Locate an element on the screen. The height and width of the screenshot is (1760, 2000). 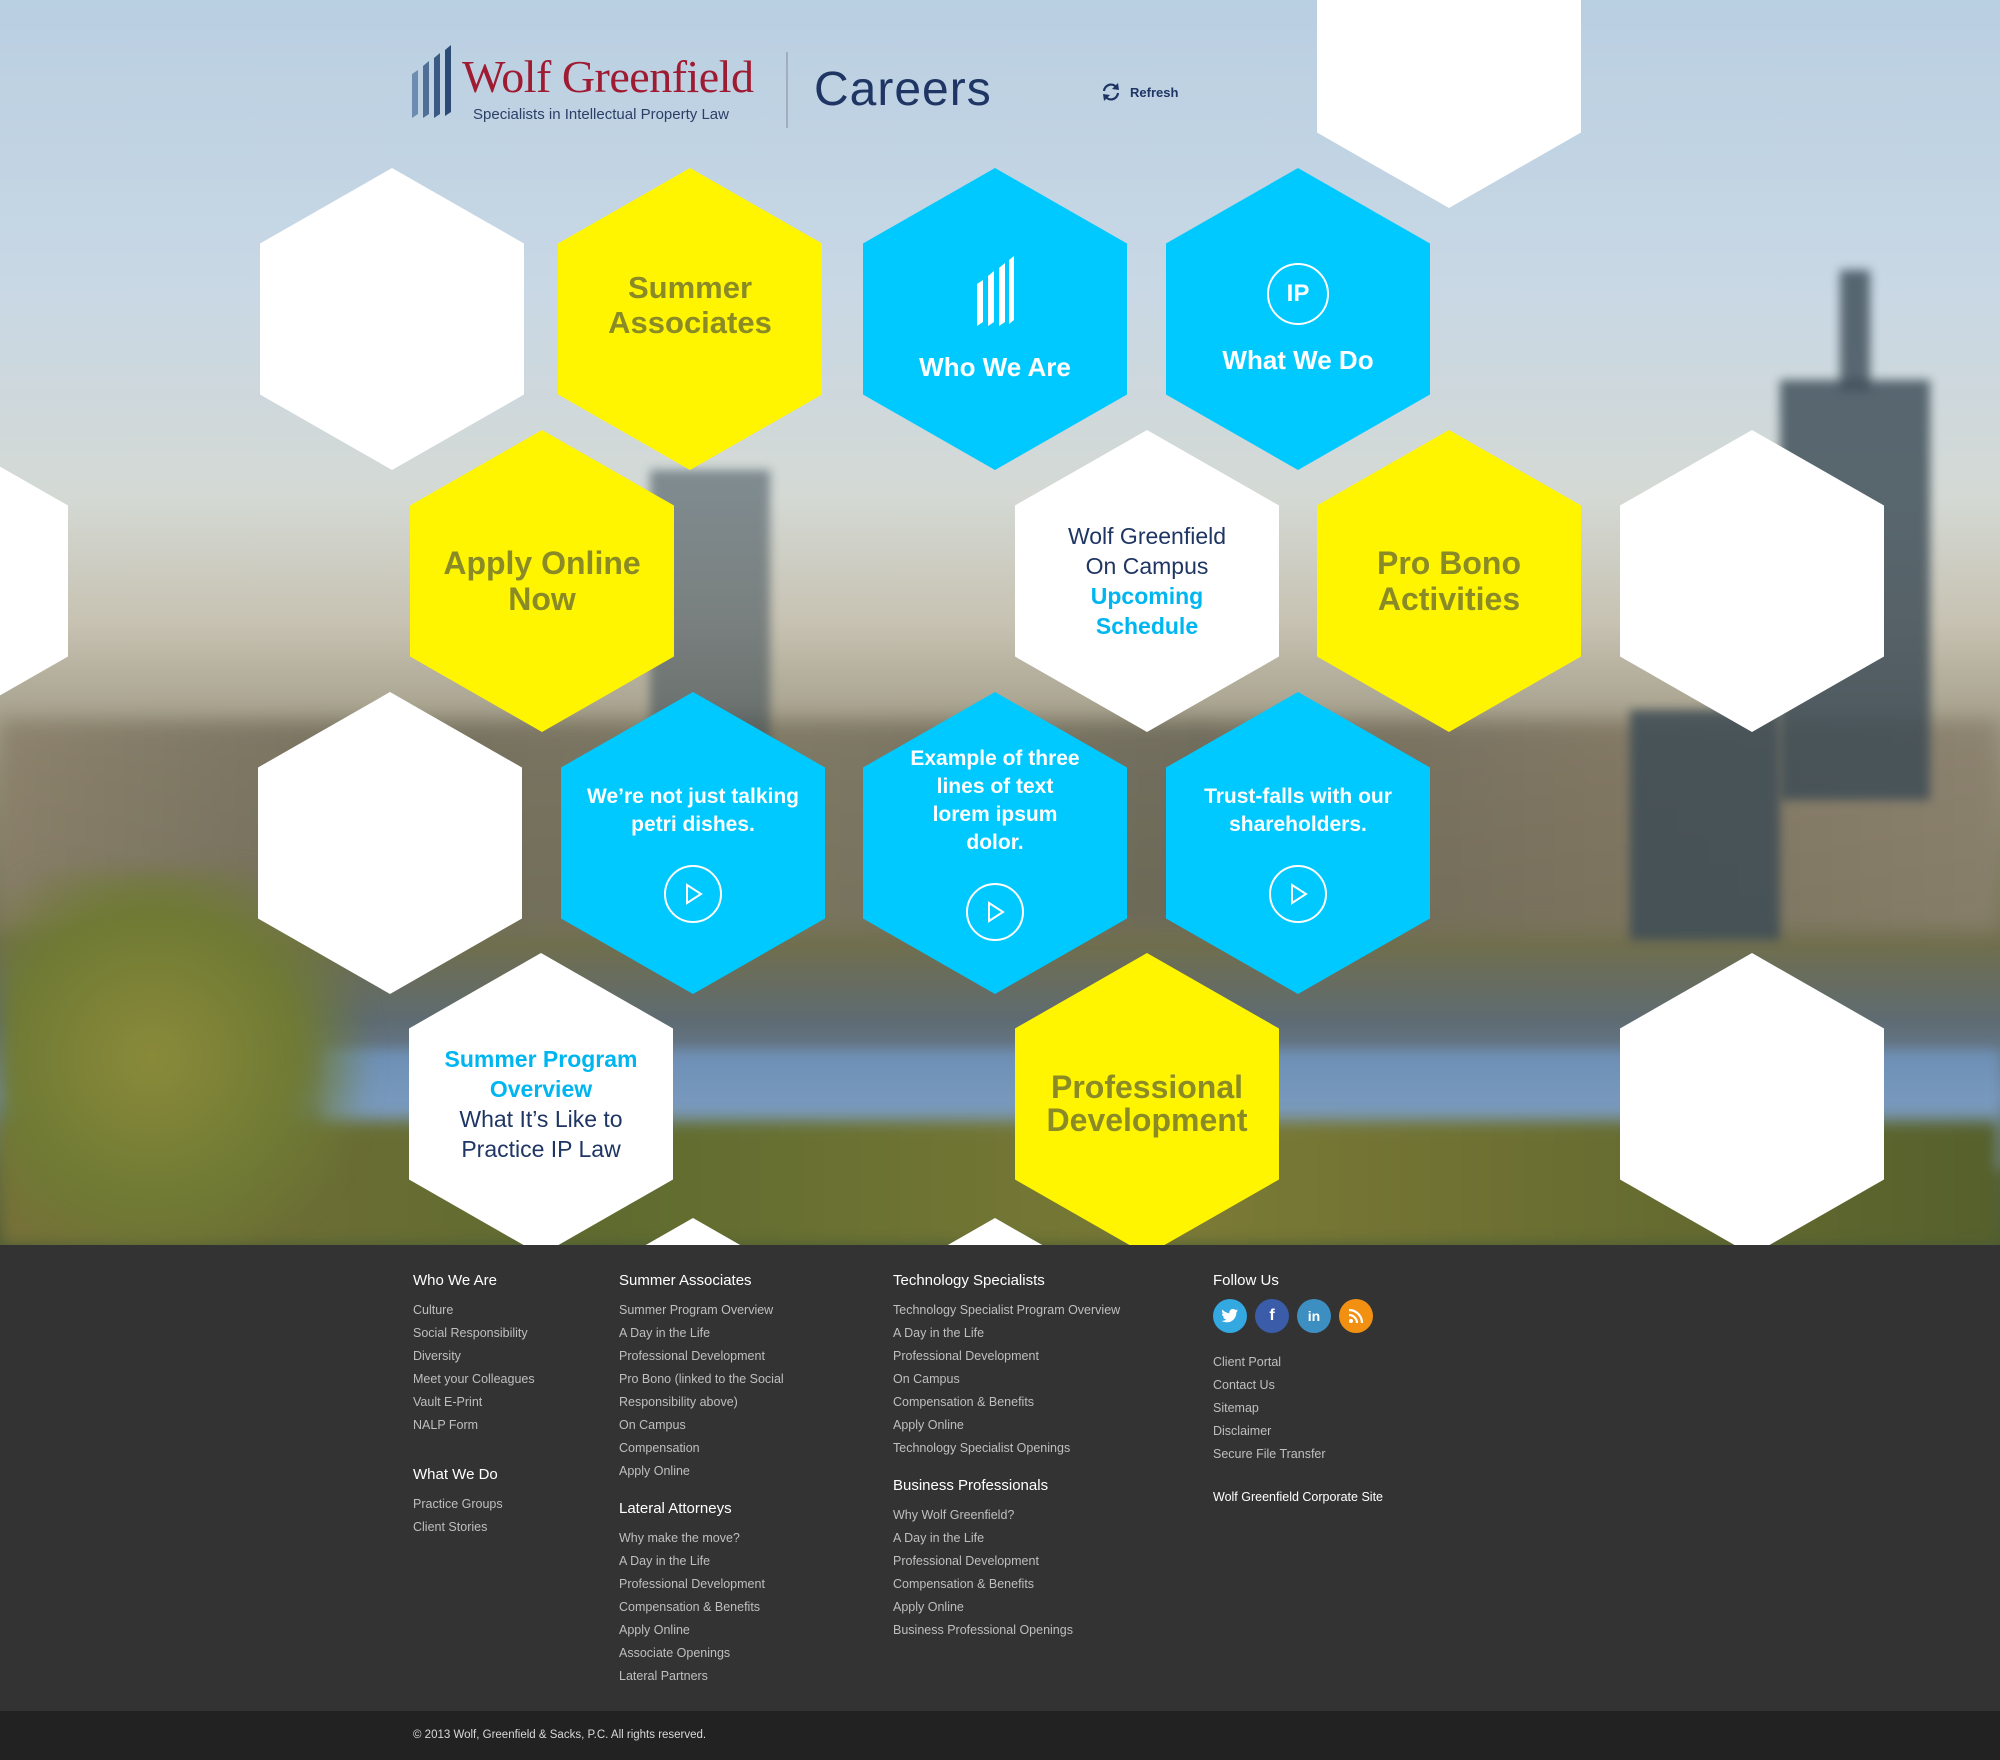
refresh-button: Refresh is located at coordinates (1139, 92).